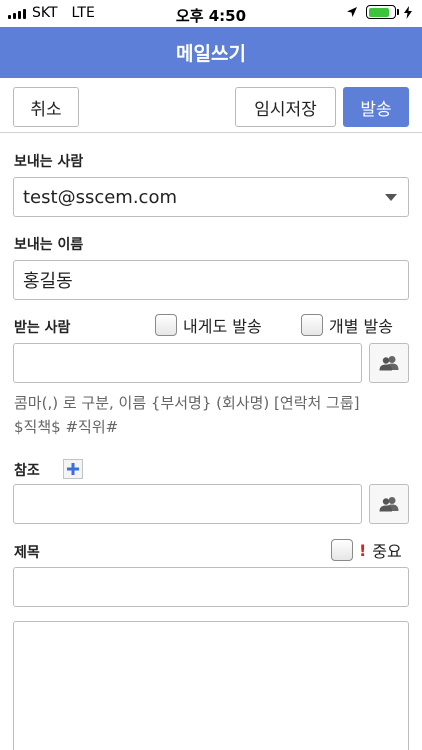  I want to click on individual-send-option: 개별 발송, so click(347, 325).